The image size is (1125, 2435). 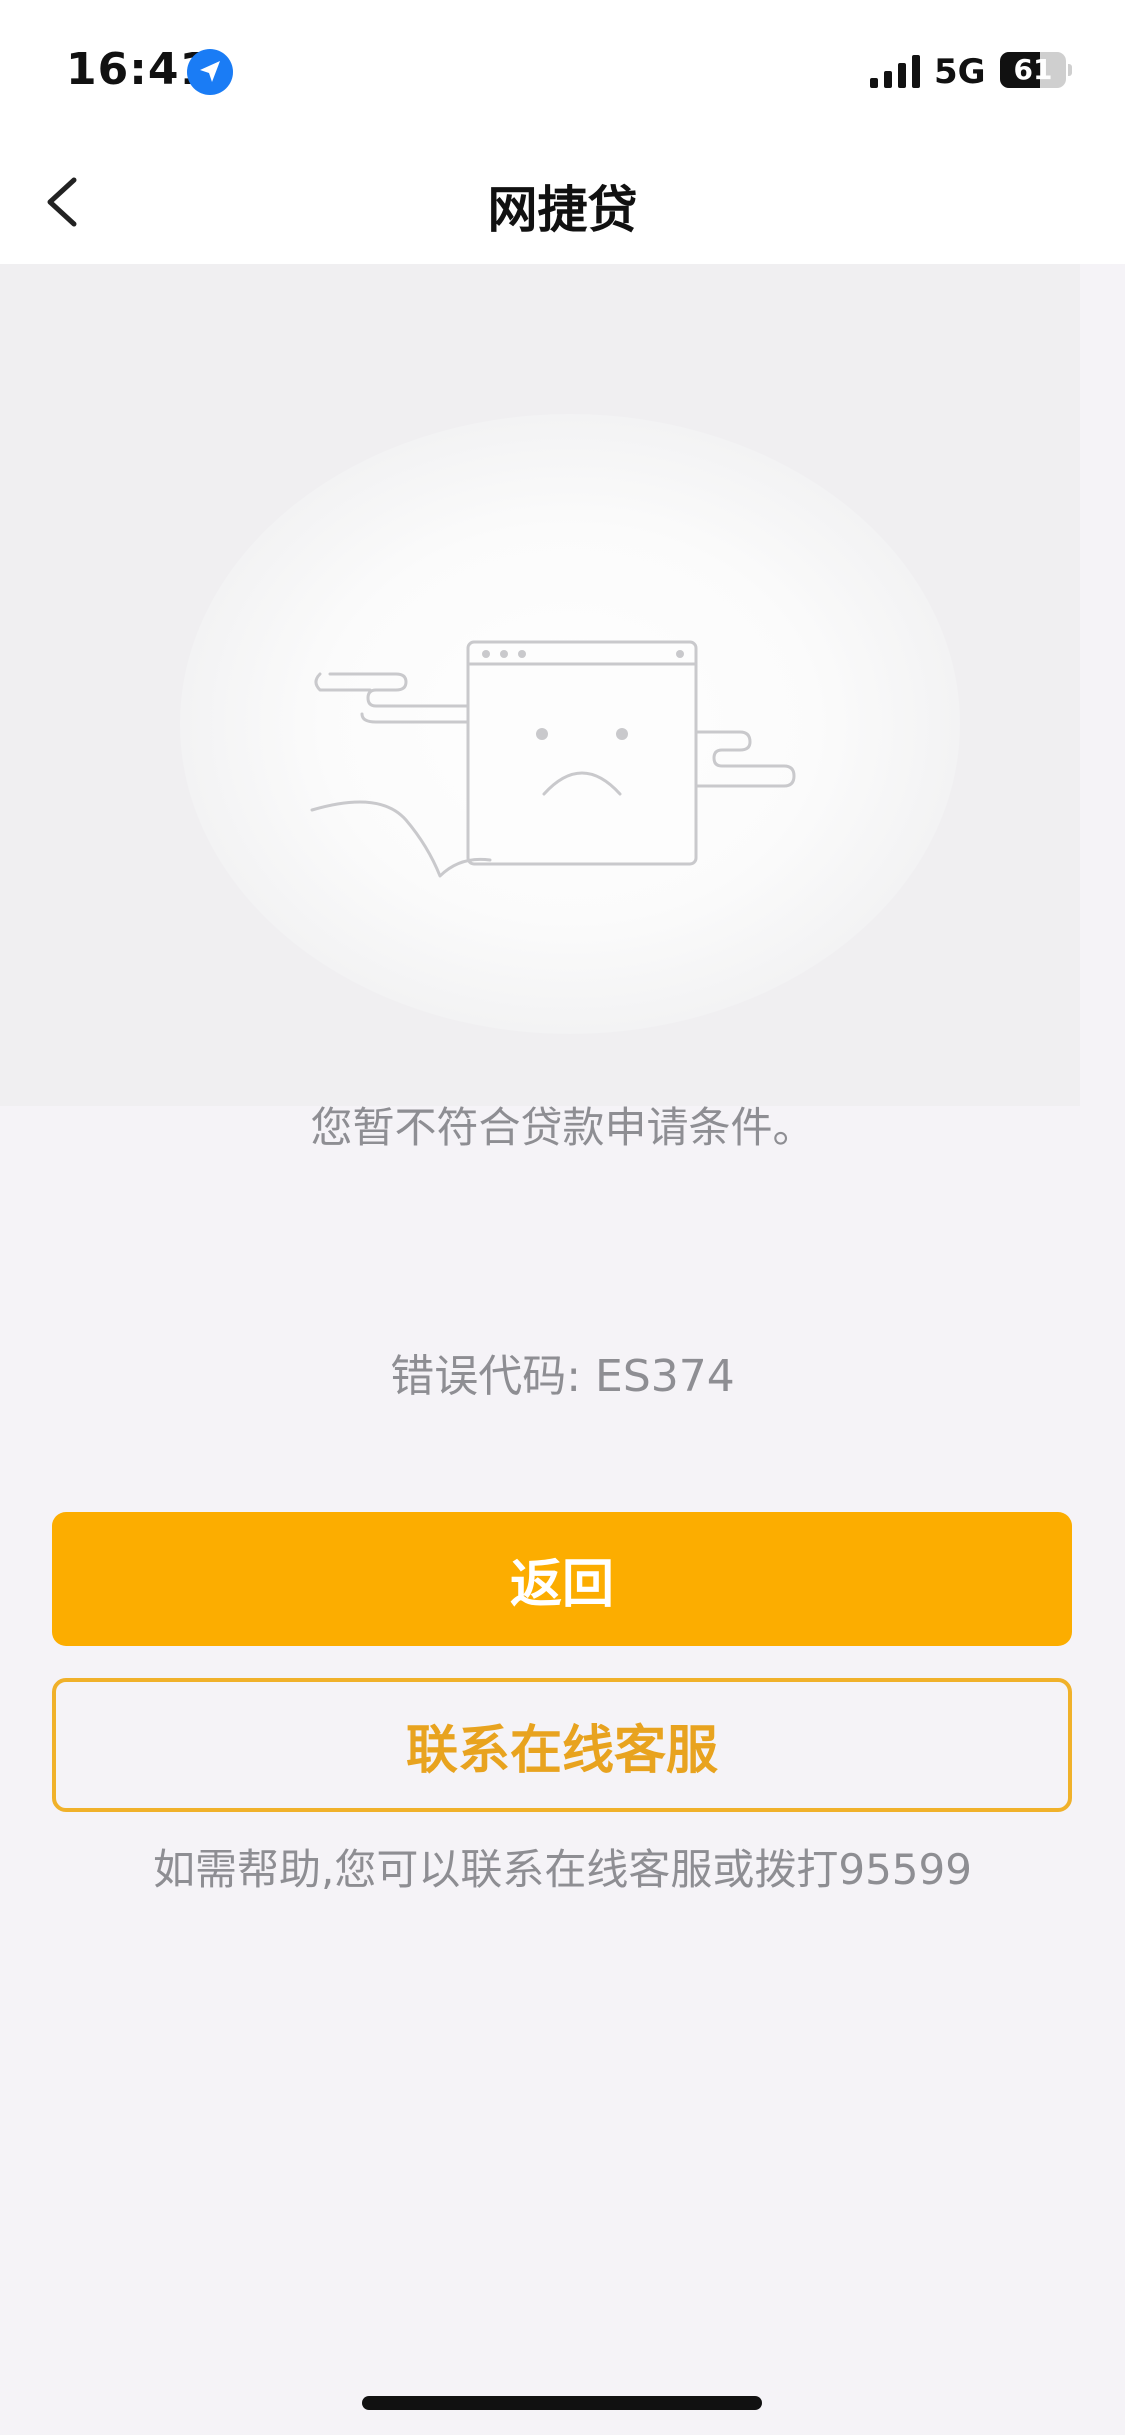 I want to click on network-type: 5G, so click(x=960, y=72).